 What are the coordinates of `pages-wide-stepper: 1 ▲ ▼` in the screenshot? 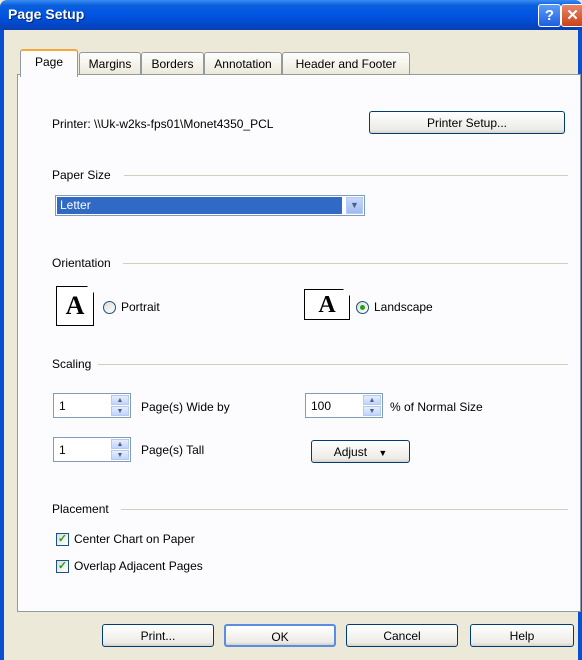 It's located at (92, 405).